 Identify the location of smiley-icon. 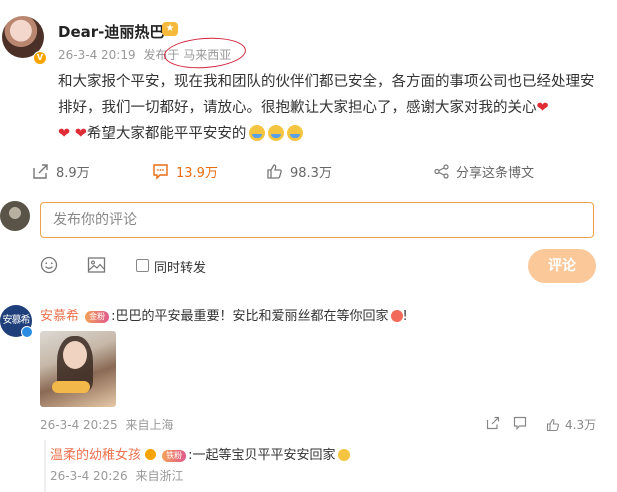
(49, 265).